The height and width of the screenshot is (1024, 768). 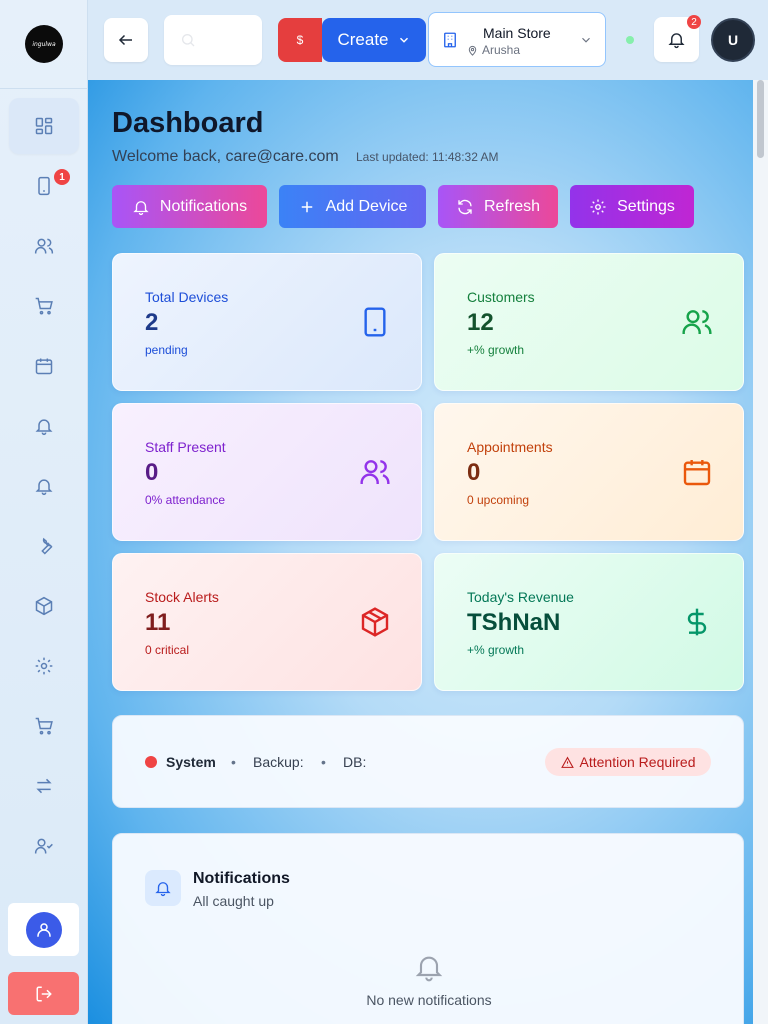 I want to click on cart-icon, so click(x=44, y=726).